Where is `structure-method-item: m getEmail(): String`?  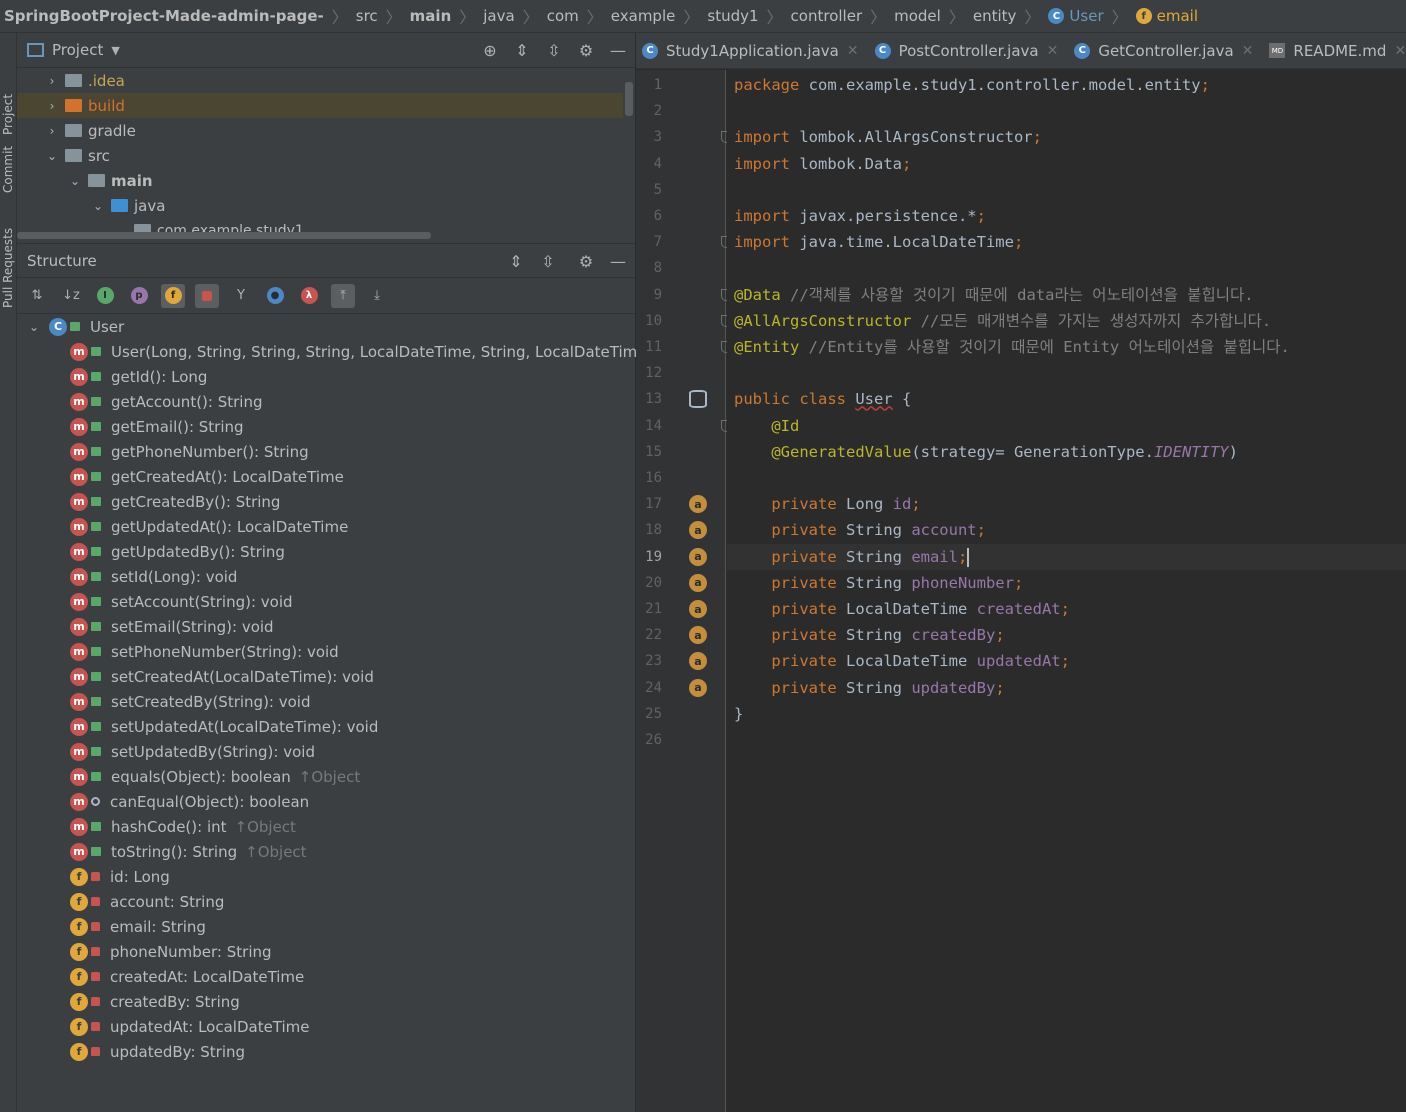 structure-method-item: m getEmail(): String is located at coordinates (157, 426).